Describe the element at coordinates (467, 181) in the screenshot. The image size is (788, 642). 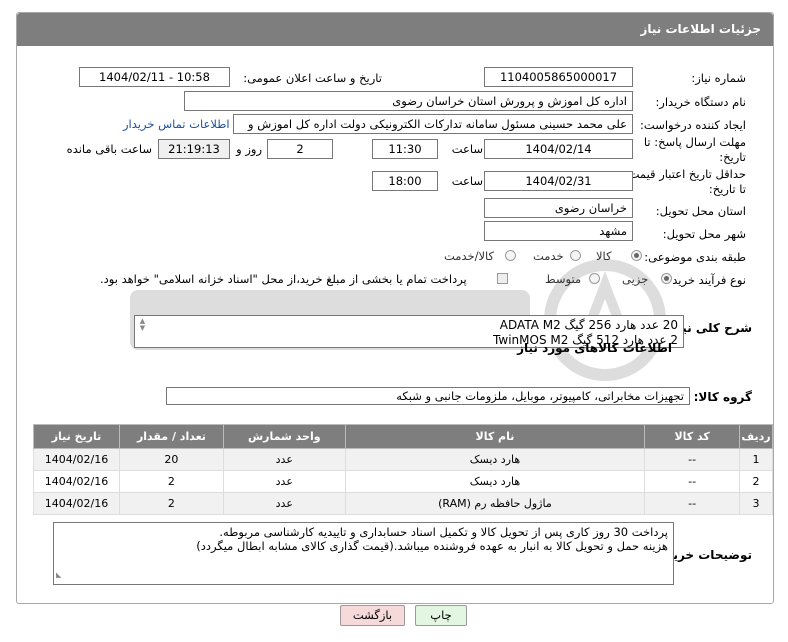
I see `price-validity-time-label: ساعت` at that location.